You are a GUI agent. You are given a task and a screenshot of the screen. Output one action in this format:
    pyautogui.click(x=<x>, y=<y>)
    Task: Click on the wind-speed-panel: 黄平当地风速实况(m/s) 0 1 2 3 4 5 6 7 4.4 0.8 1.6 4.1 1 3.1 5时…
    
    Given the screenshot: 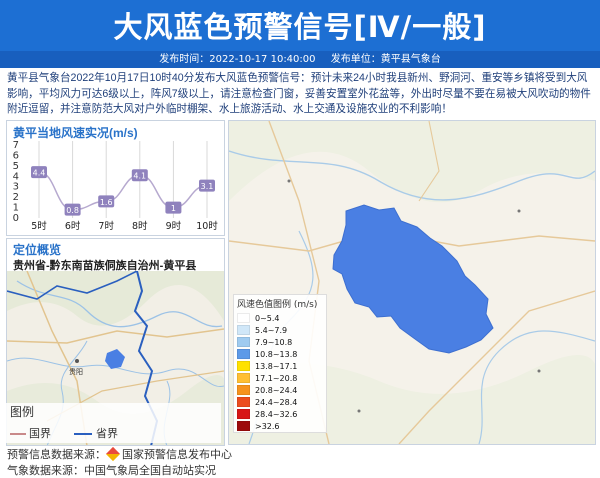 What is the action you would take?
    pyautogui.click(x=115, y=178)
    